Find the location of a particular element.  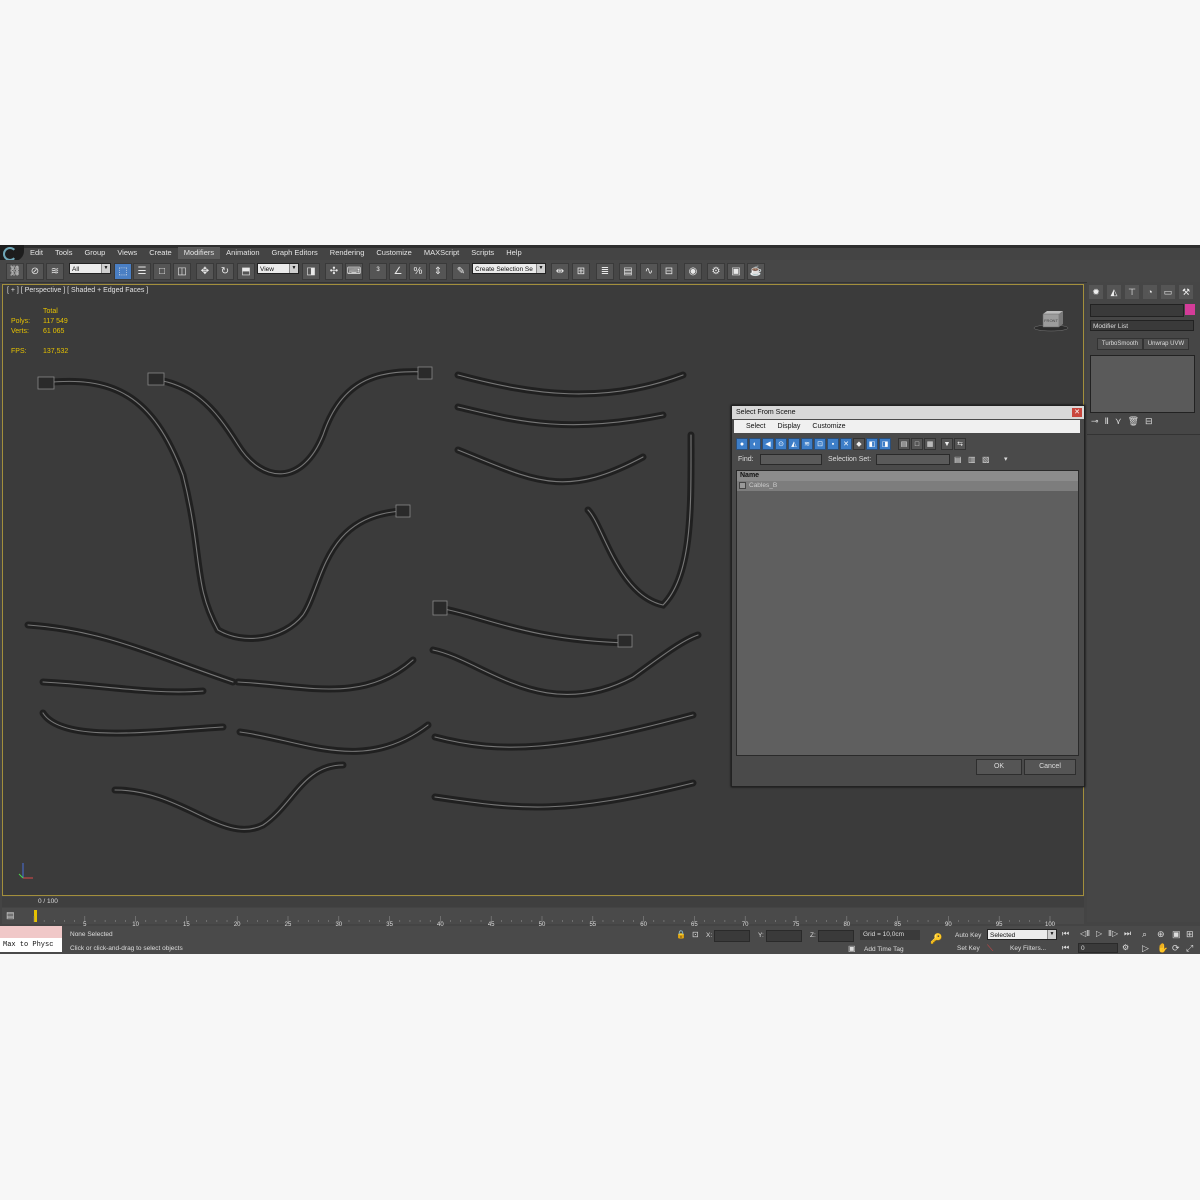

select-object-icon: ⬚ is located at coordinates (123, 271).